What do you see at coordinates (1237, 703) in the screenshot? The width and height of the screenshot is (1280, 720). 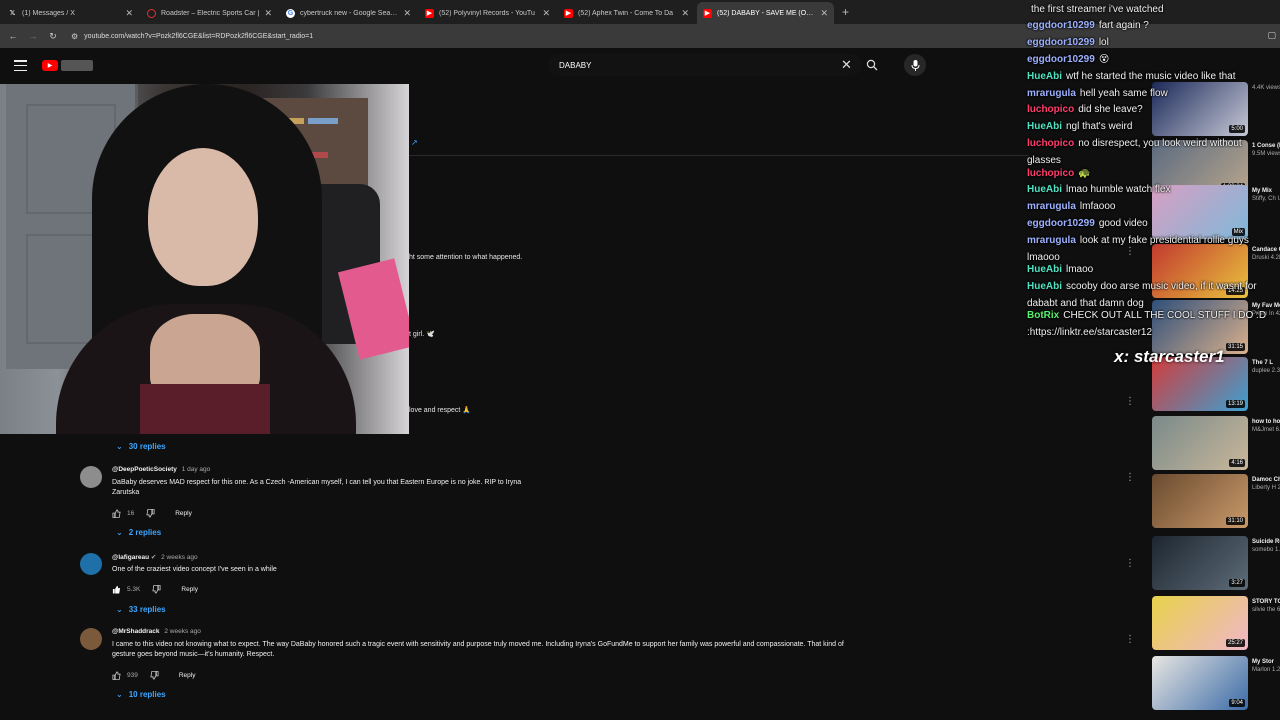 I see `video-duration: 9:04` at bounding box center [1237, 703].